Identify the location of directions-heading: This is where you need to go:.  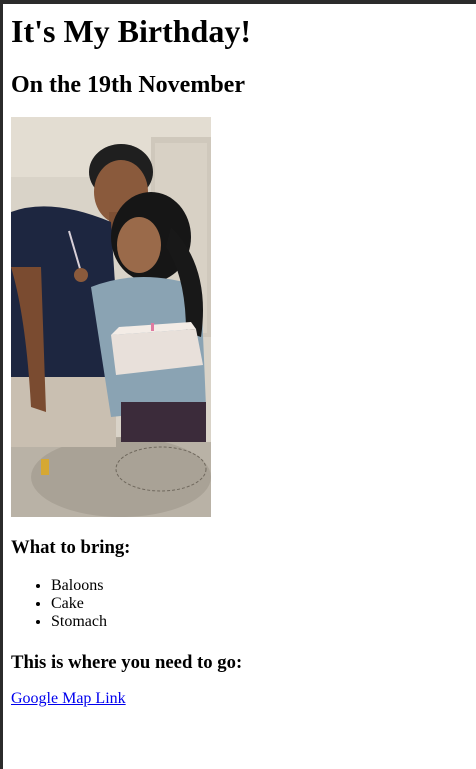
(127, 662).